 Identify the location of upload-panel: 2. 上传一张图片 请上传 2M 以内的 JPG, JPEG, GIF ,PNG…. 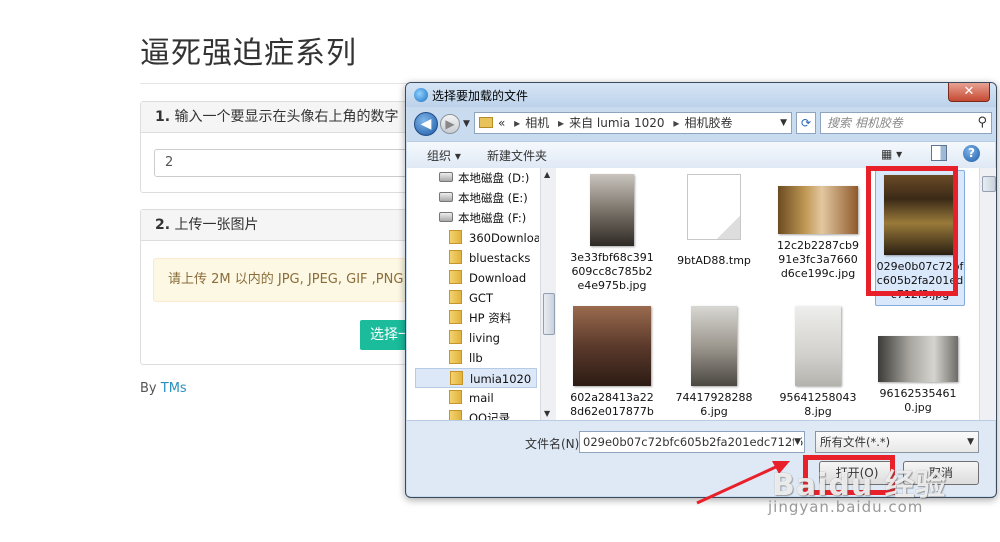
(291, 287).